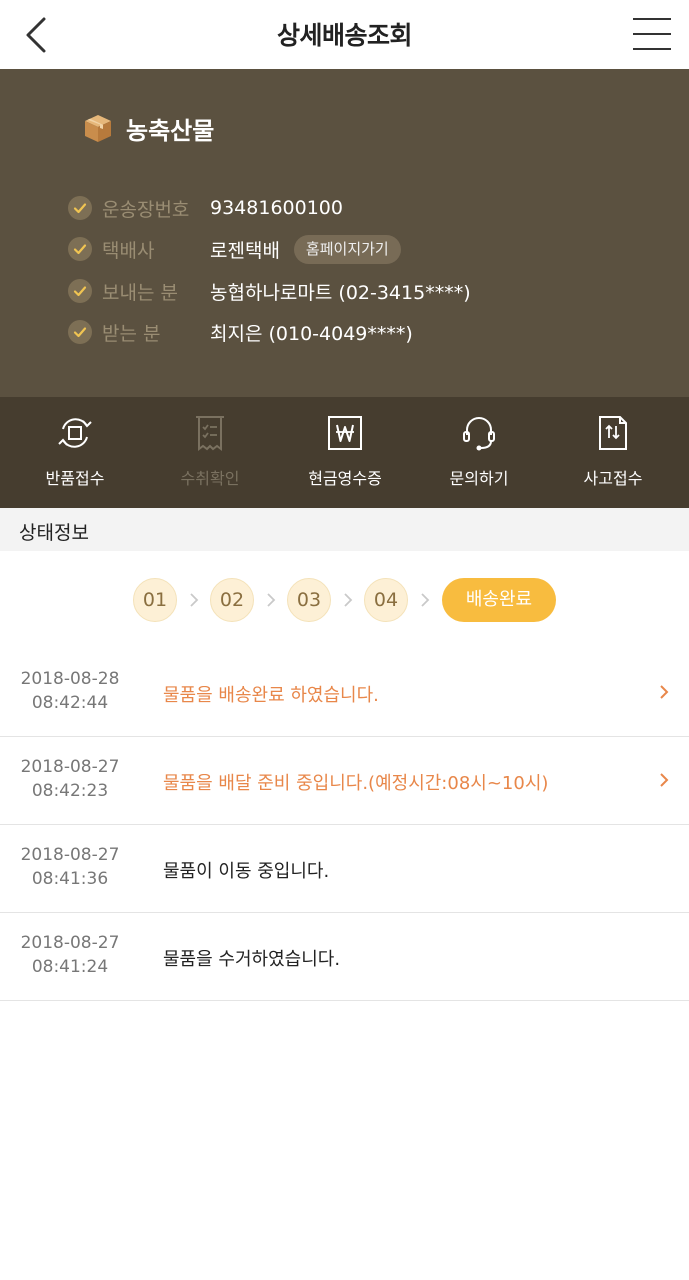  What do you see at coordinates (344, 869) in the screenshot?
I see `tracking-row: 2018-08-27 08:41:36 물품이 이동 중입니다.` at bounding box center [344, 869].